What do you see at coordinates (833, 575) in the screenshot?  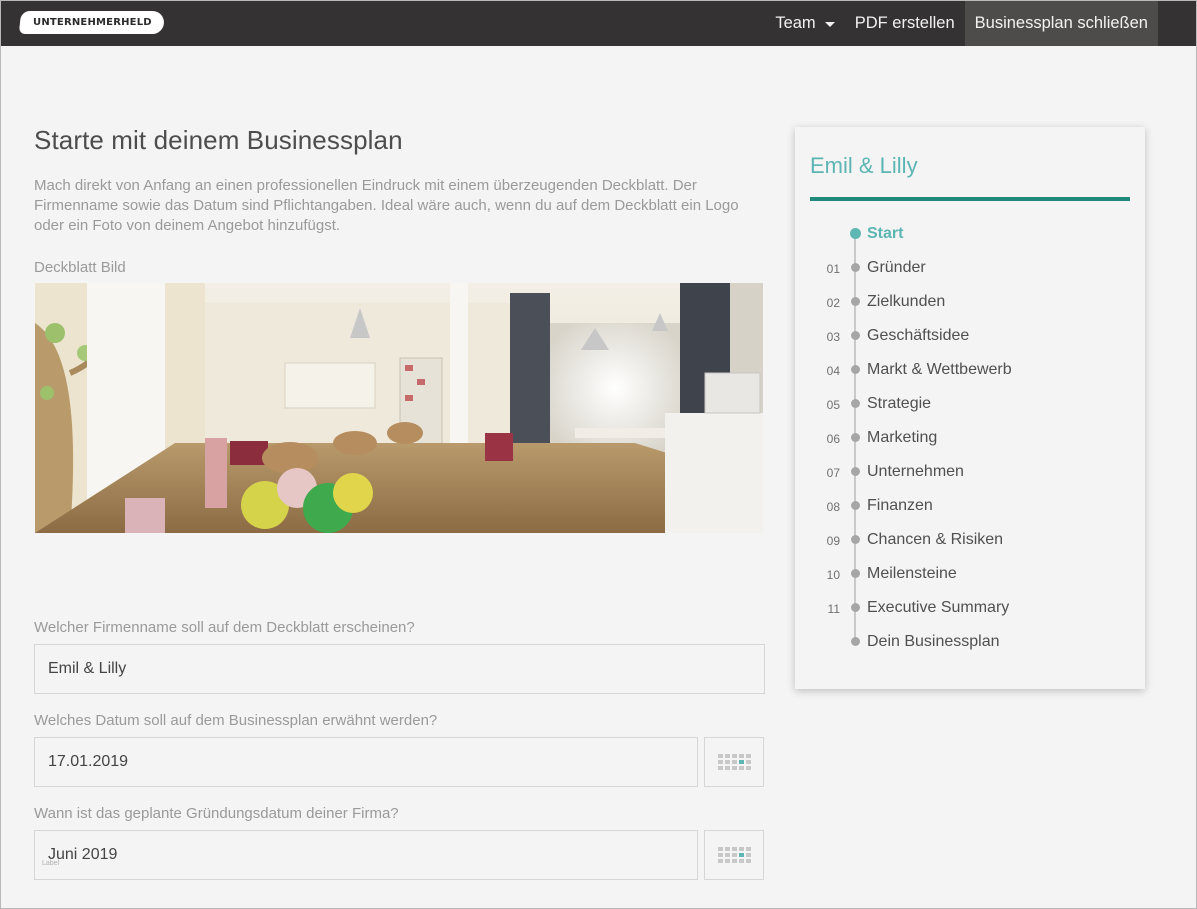 I see `chapter-number: 10` at bounding box center [833, 575].